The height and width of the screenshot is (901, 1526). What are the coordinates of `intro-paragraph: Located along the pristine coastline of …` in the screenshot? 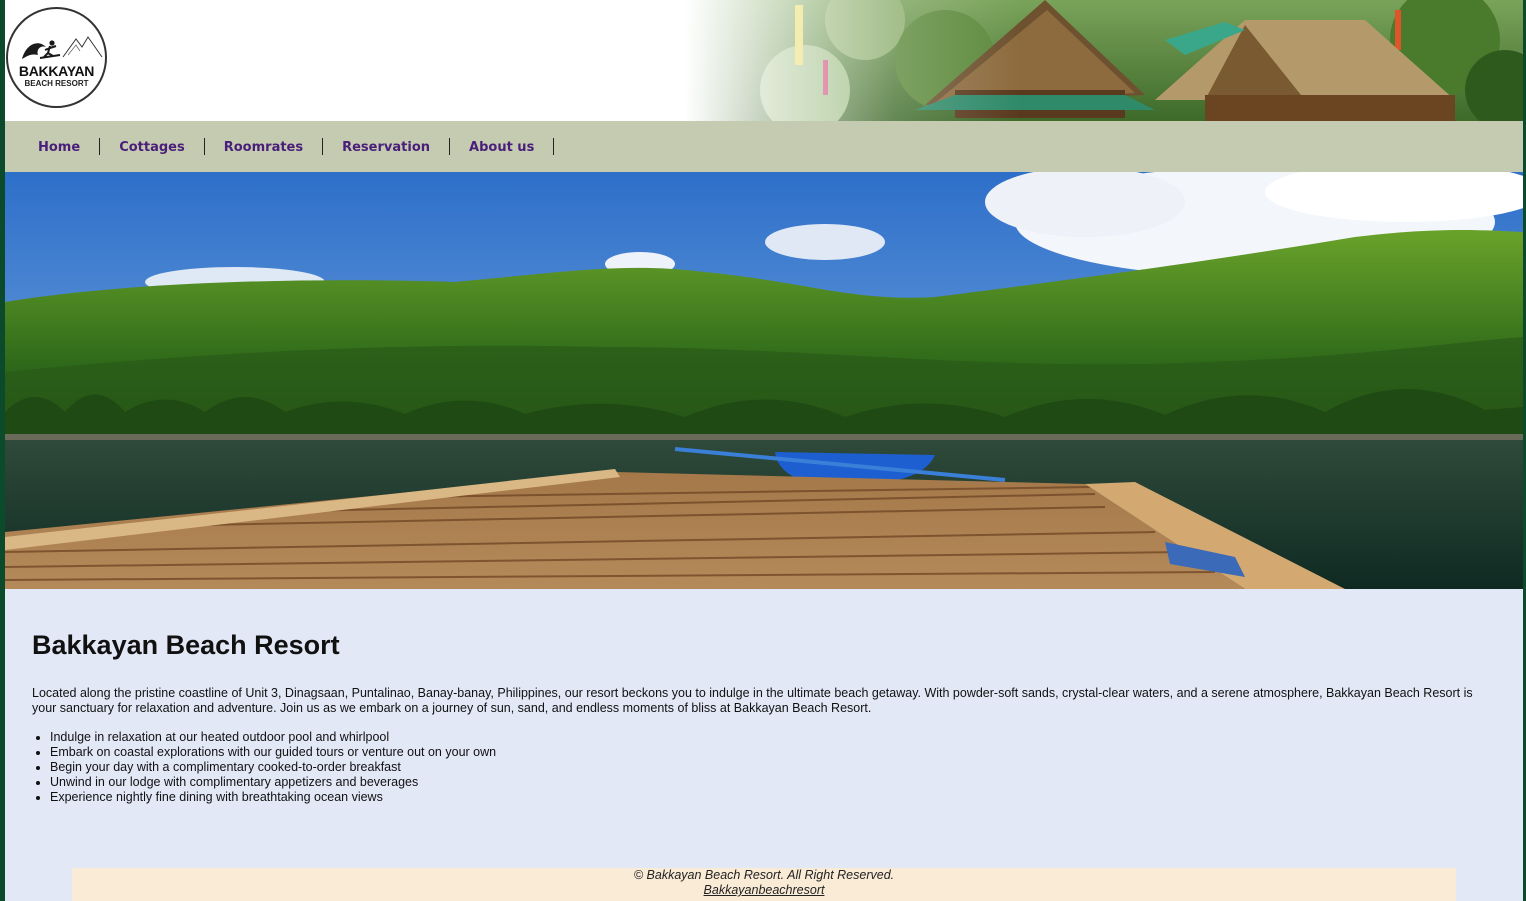 It's located at (752, 700).